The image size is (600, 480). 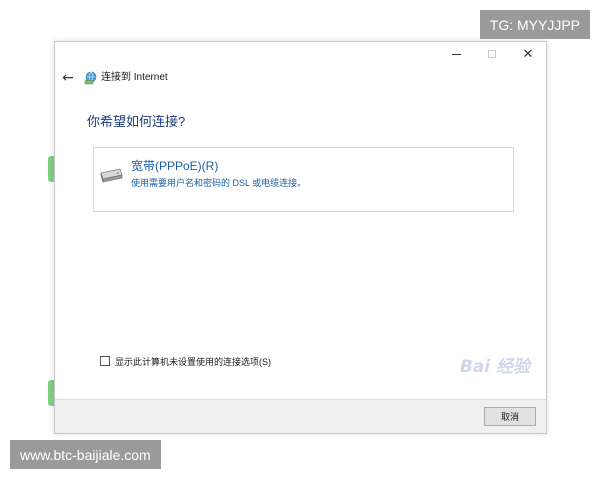 What do you see at coordinates (193, 361) in the screenshot?
I see `checkbox-label: 显示此计算机未设置使用的连接选项(S)` at bounding box center [193, 361].